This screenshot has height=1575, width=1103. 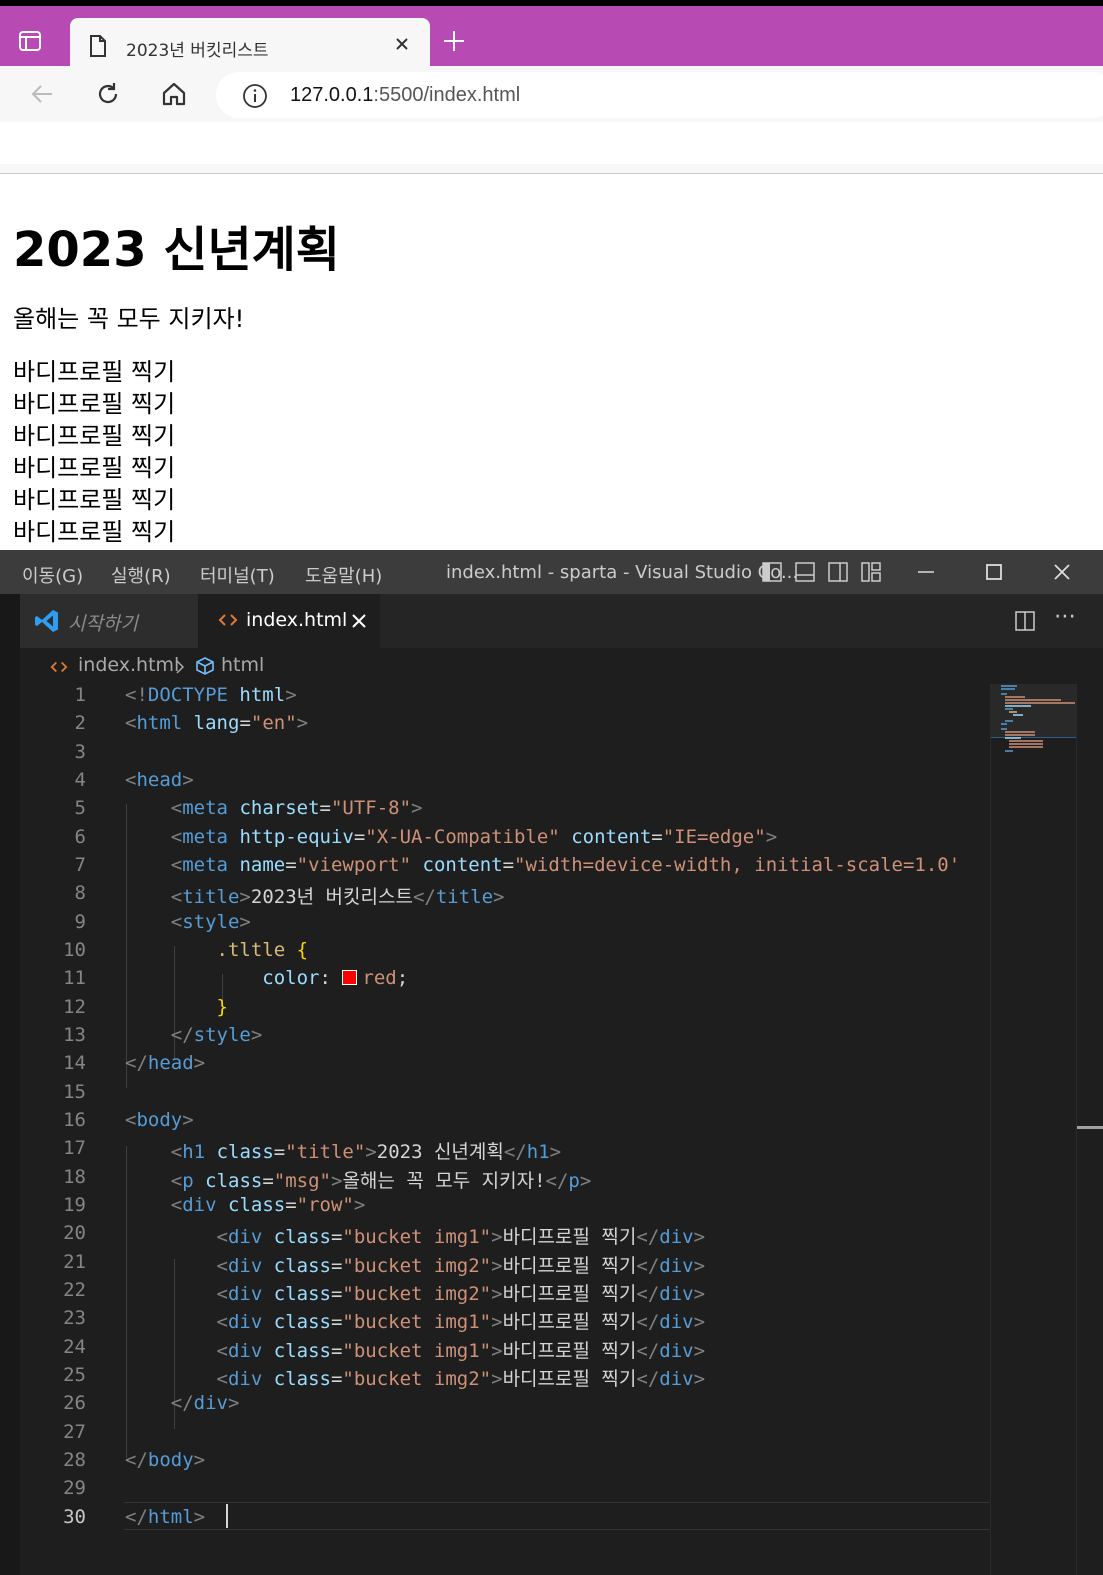 I want to click on line-number: 19, so click(x=74, y=1205).